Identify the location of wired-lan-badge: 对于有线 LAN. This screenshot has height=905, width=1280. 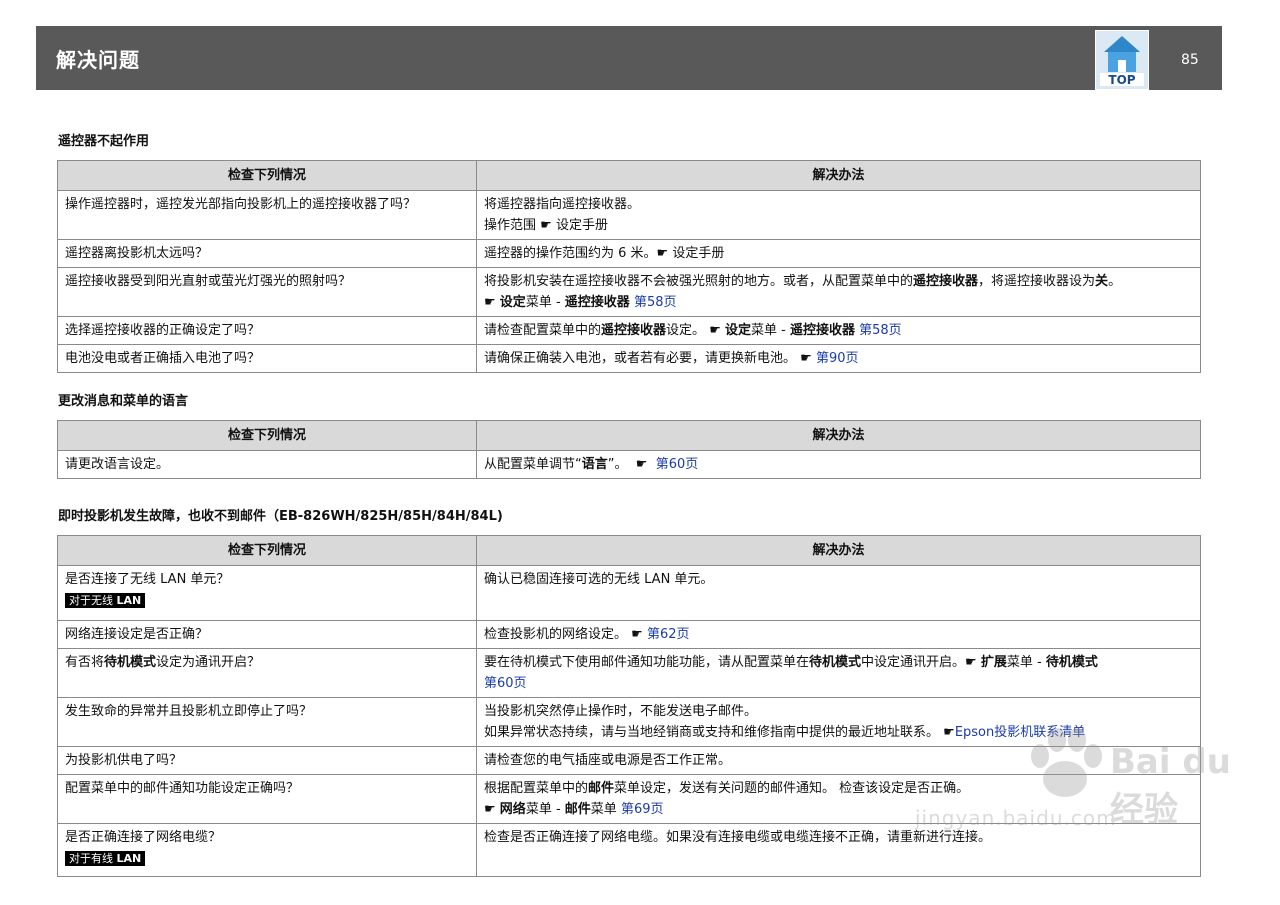
(105, 858).